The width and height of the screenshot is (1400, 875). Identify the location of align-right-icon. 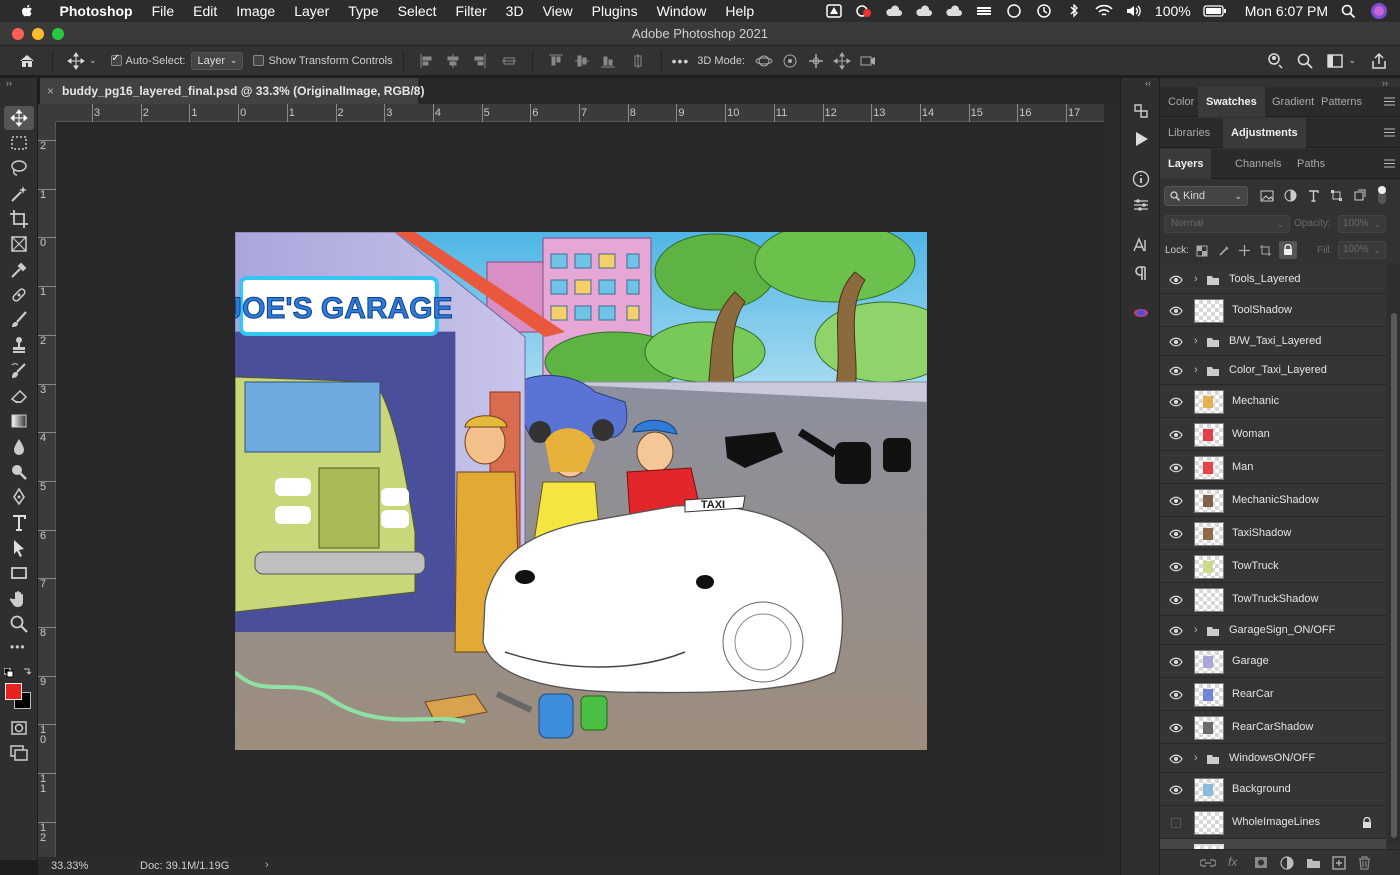
(479, 61).